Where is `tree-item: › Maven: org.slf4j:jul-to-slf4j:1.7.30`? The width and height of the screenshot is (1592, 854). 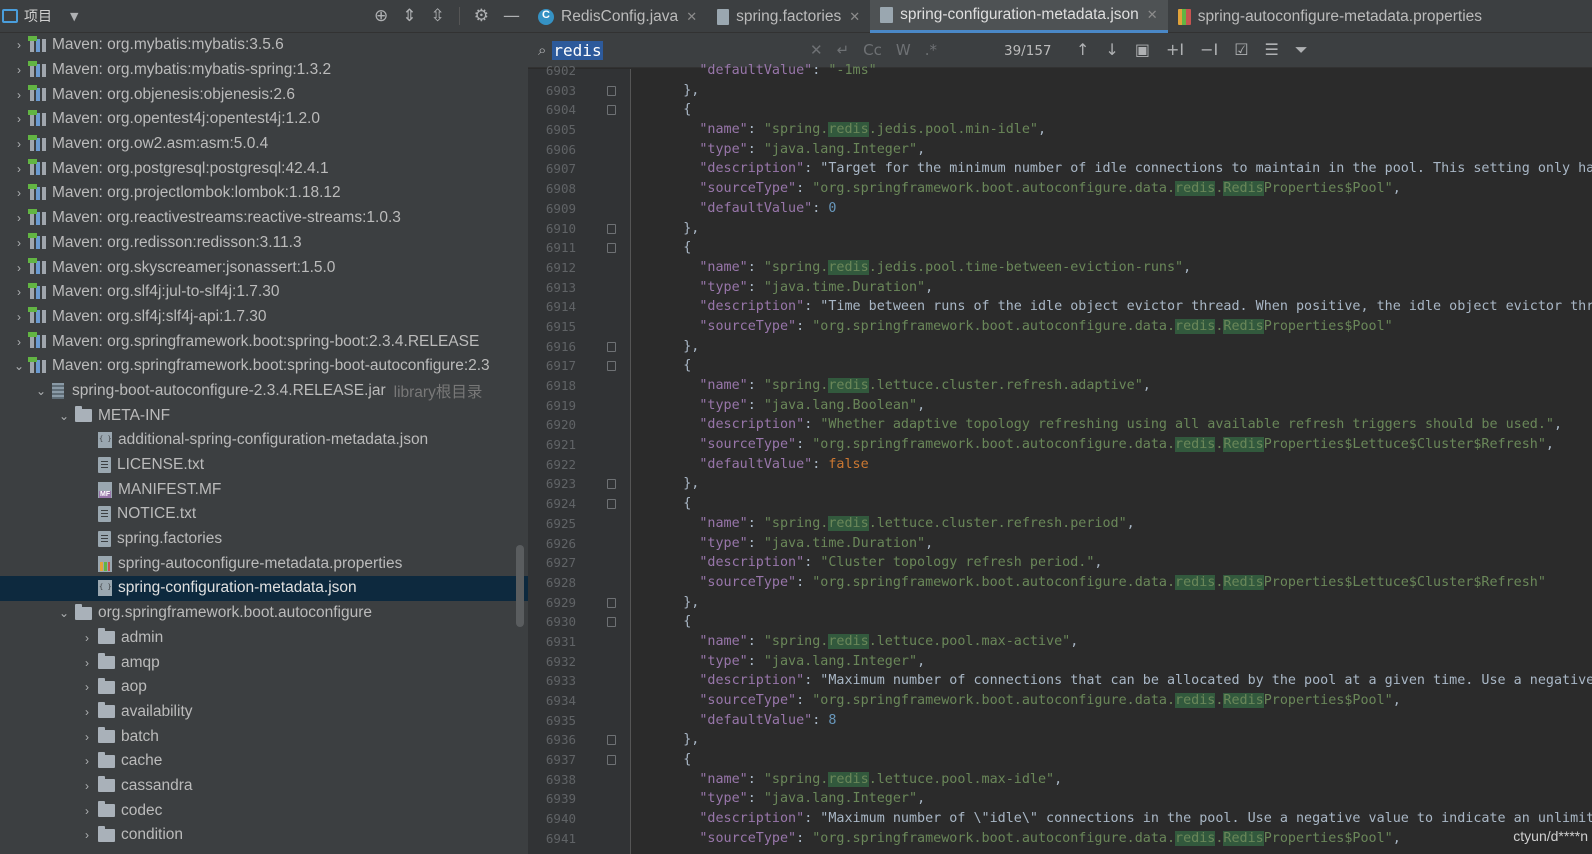
tree-item: › Maven: org.slf4j:jul-to-slf4j:1.7.30 is located at coordinates (264, 292).